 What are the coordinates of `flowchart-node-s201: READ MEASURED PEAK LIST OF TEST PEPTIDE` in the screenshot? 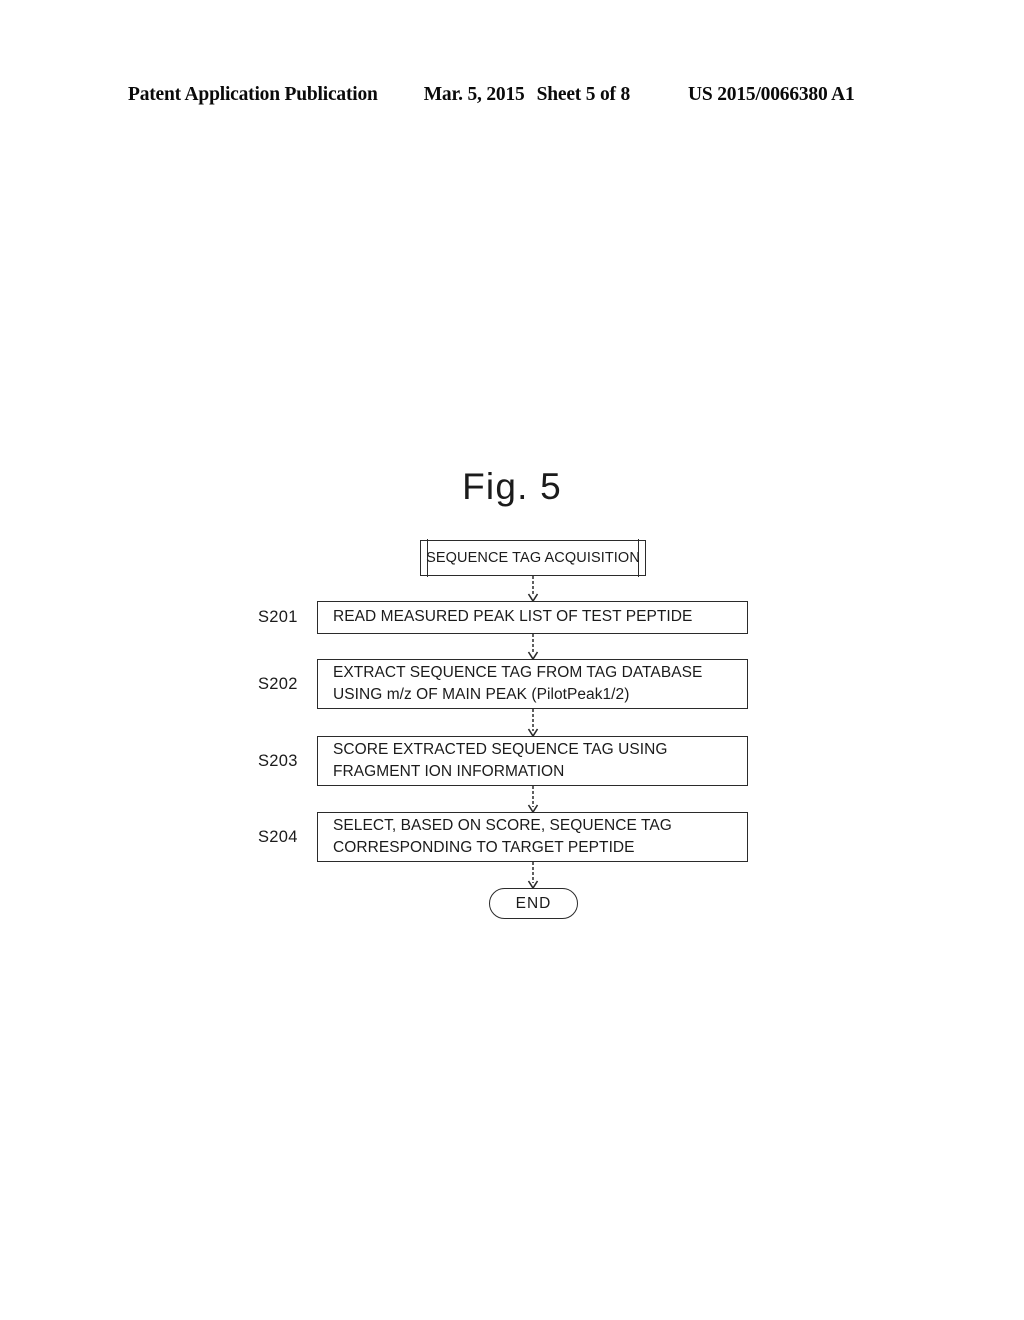 It's located at (532, 617).